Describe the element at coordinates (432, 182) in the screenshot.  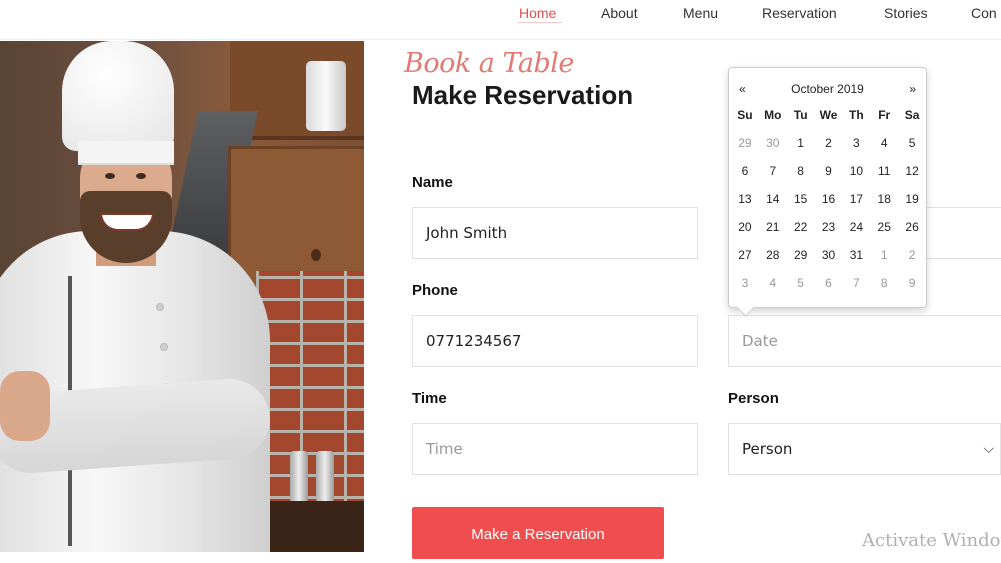
I see `name-label: Name` at that location.